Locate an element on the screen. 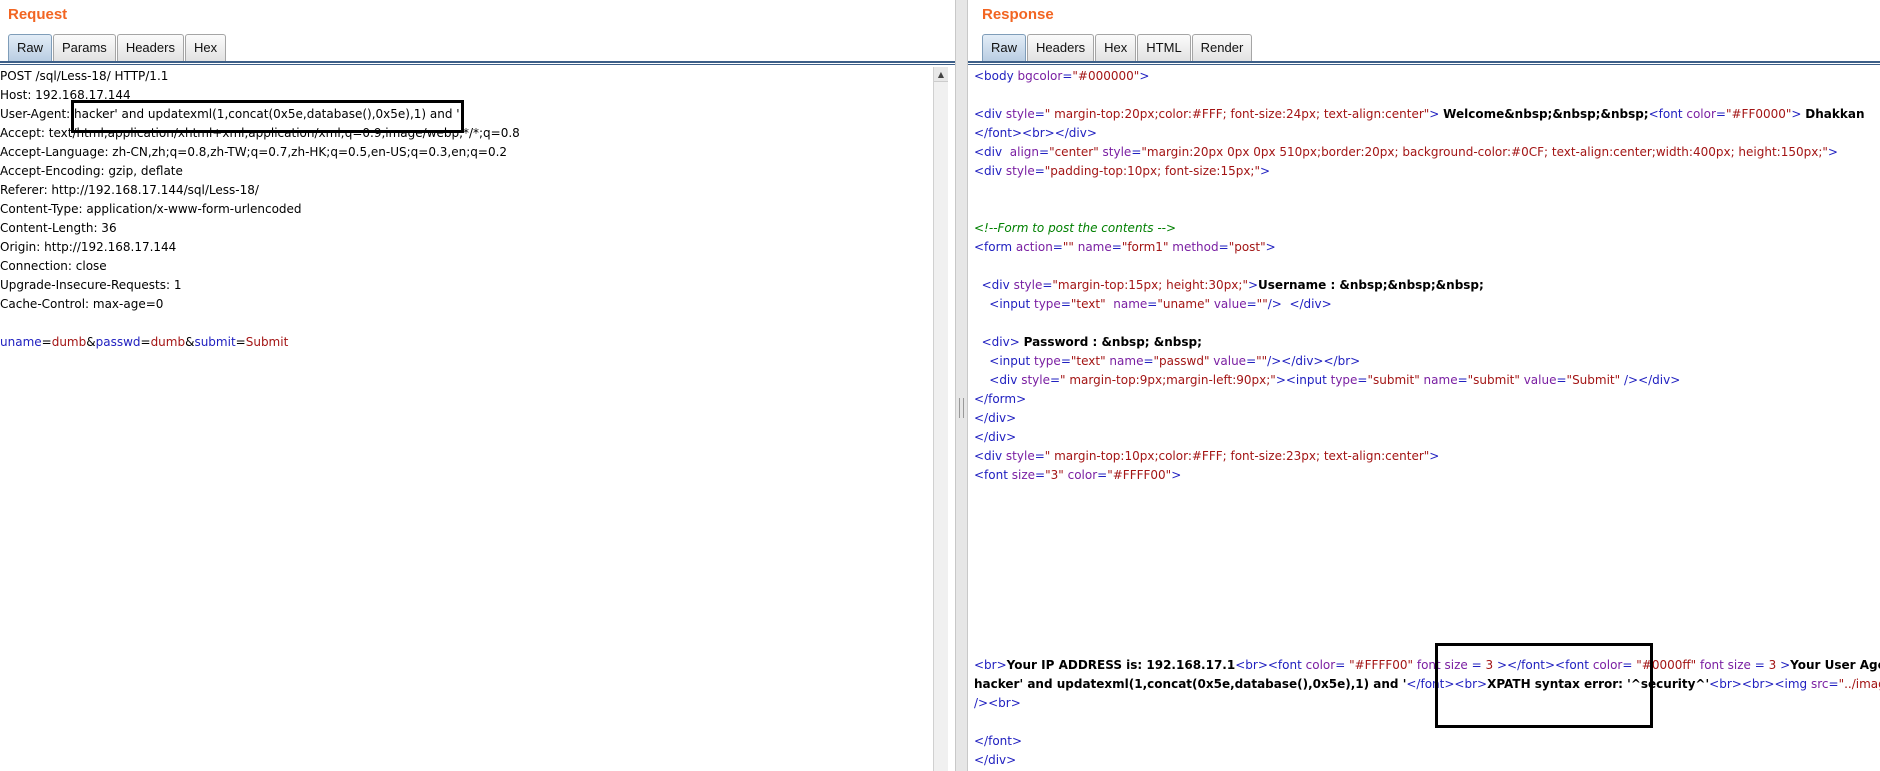 This screenshot has height=771, width=1880. html-tag-token: </font><br></div> is located at coordinates (1035, 133).